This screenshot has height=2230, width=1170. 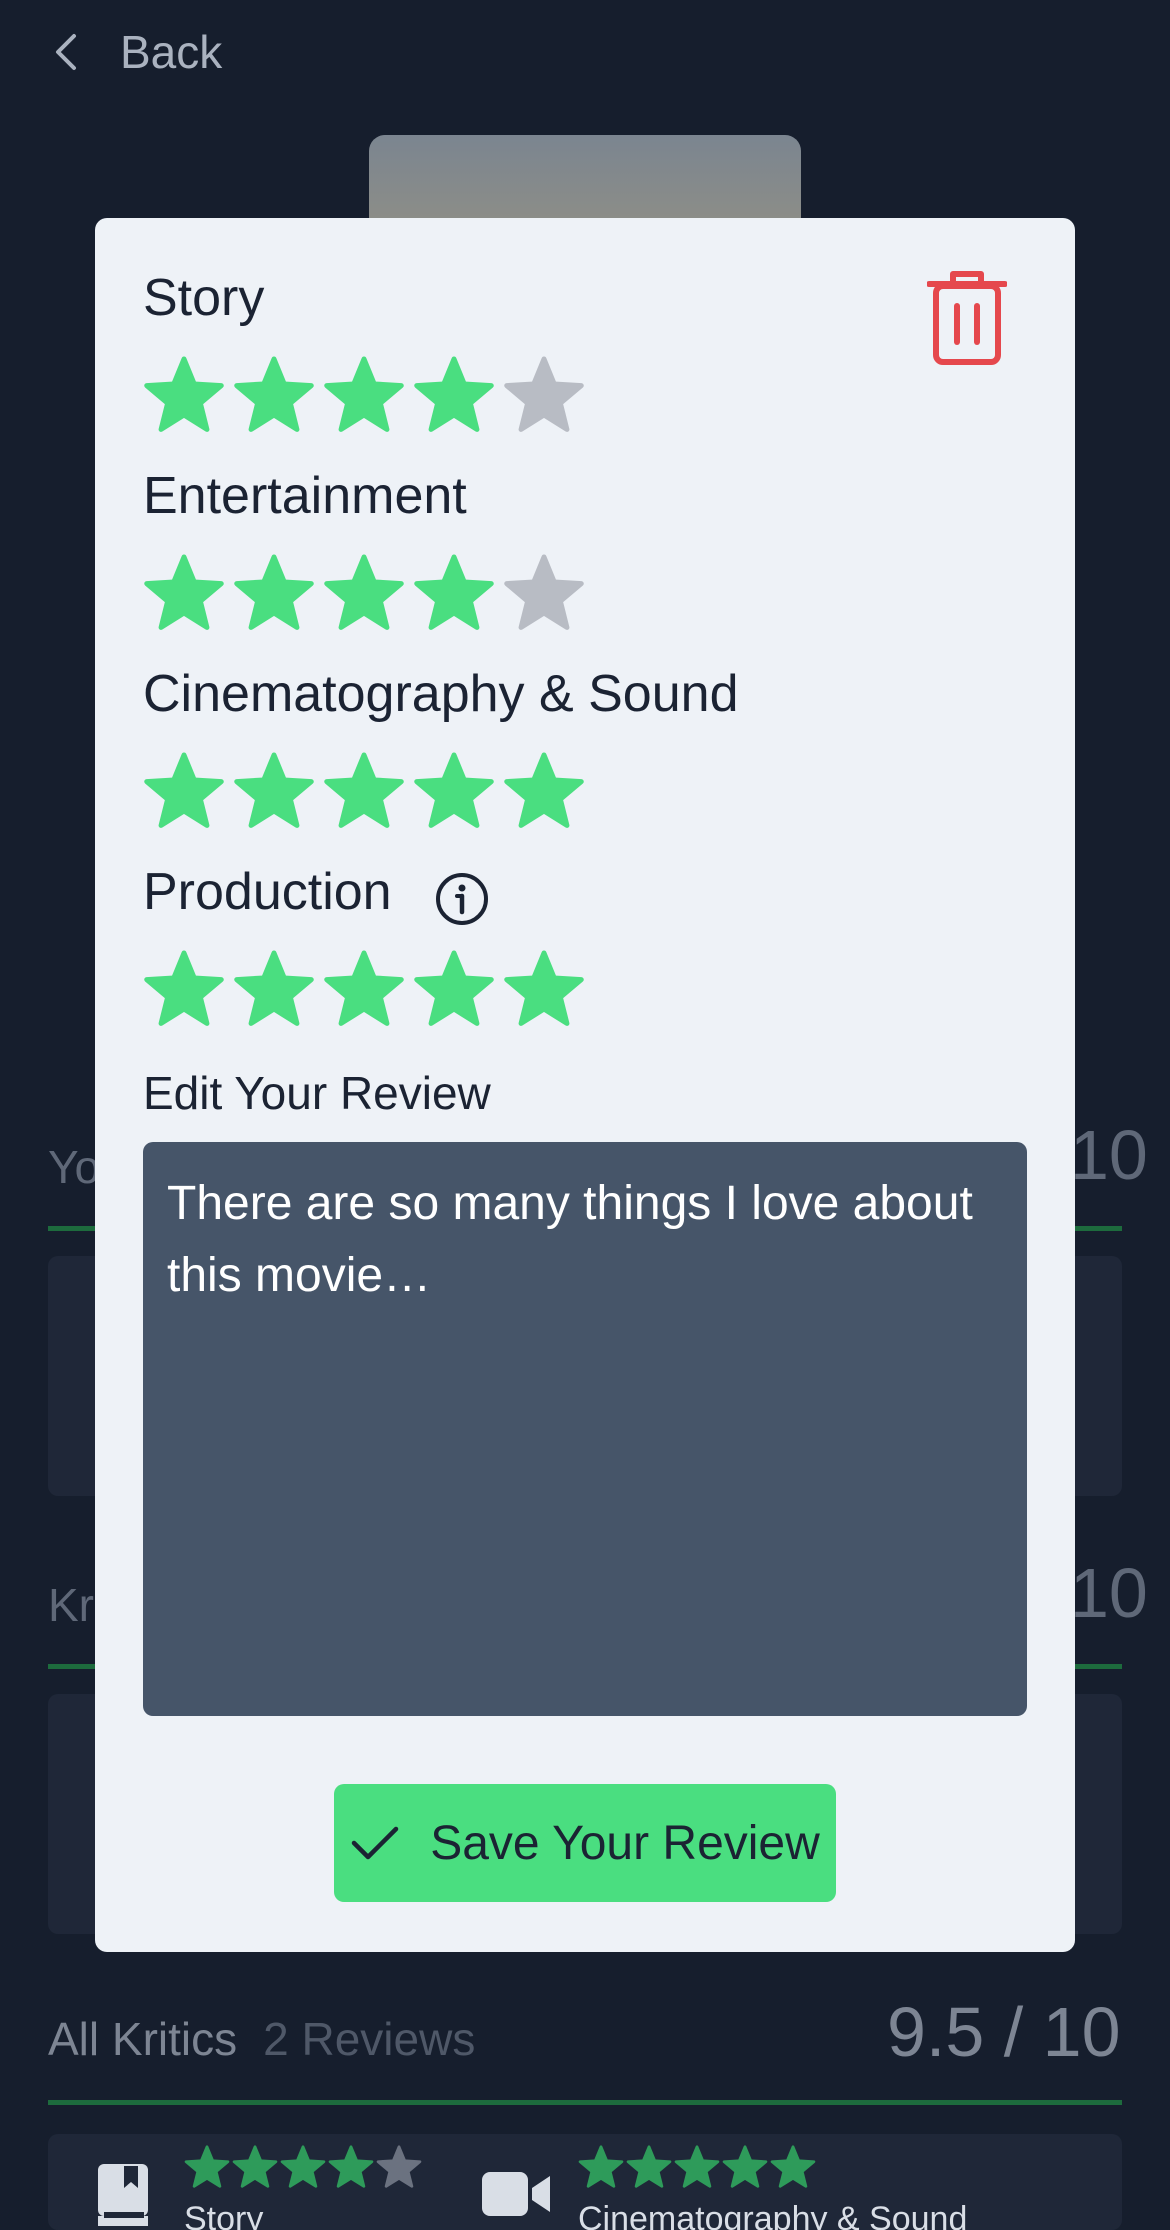 What do you see at coordinates (143, 2039) in the screenshot?
I see `all-kritics-title: All Kritics` at bounding box center [143, 2039].